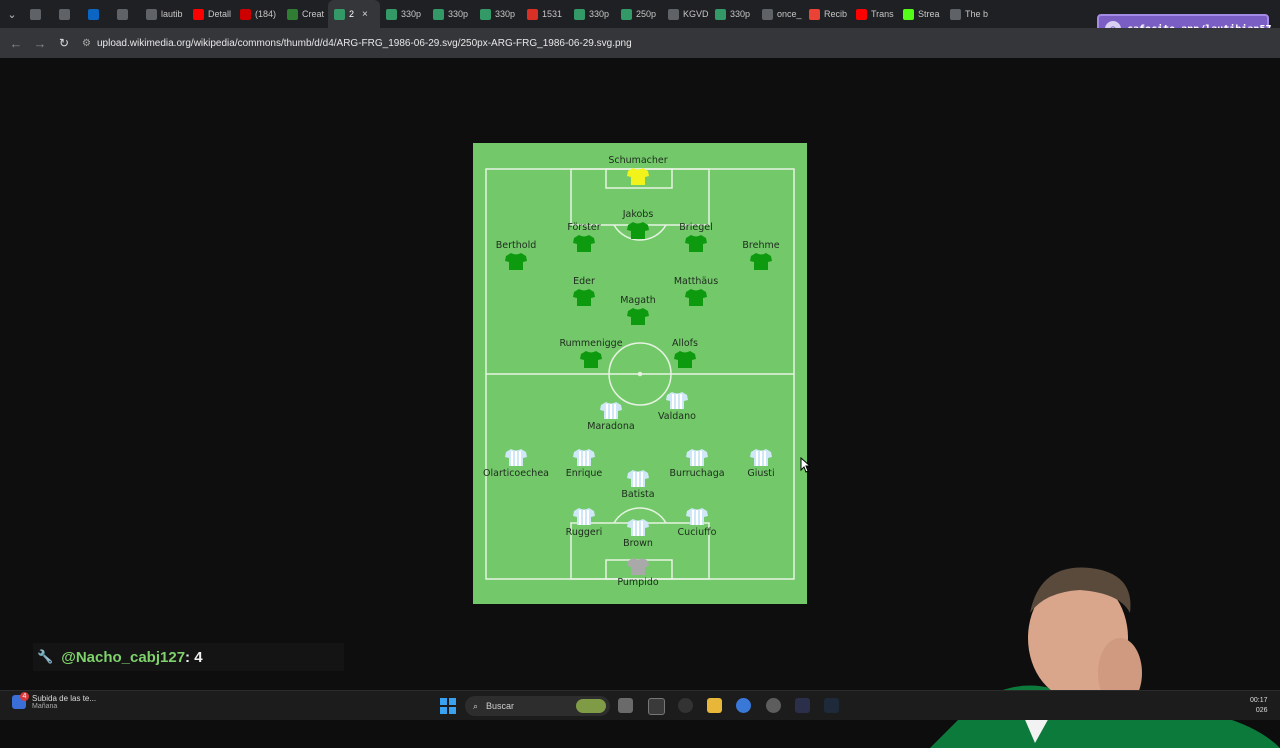 The image size is (1280, 748). I want to click on player-name: Enrique, so click(584, 473).